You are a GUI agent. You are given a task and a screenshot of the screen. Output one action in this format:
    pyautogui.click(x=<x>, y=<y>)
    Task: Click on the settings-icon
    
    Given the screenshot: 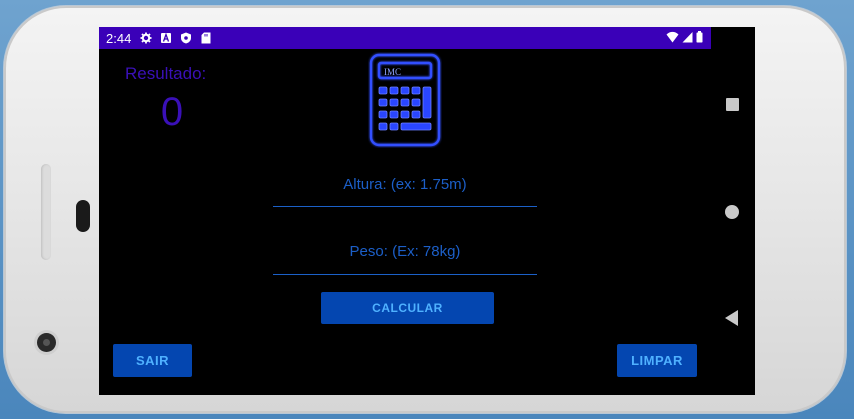 What is the action you would take?
    pyautogui.click(x=146, y=38)
    